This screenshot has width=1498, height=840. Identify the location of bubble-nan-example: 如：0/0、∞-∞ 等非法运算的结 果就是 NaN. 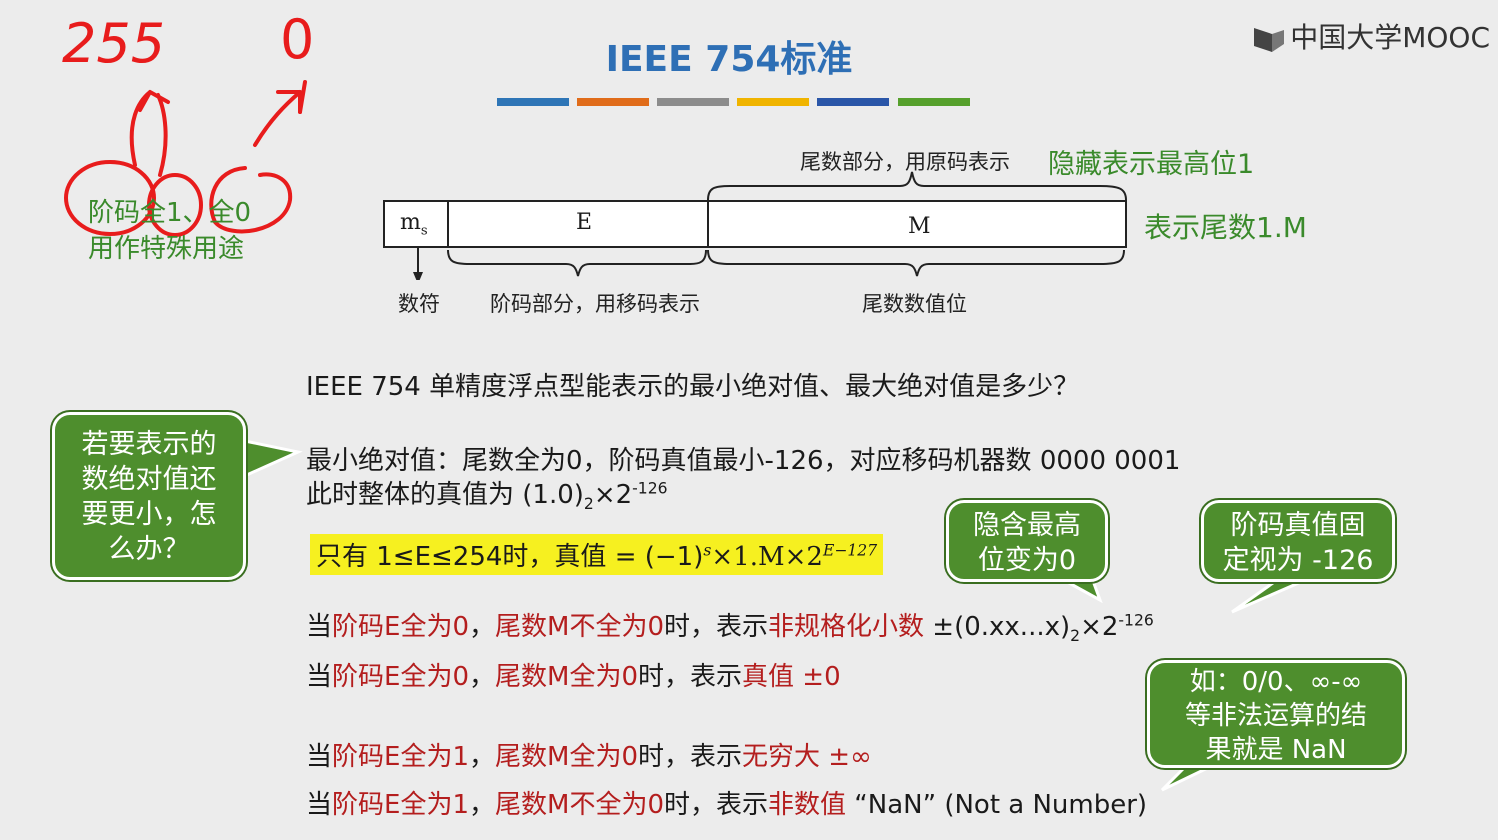
(1276, 714).